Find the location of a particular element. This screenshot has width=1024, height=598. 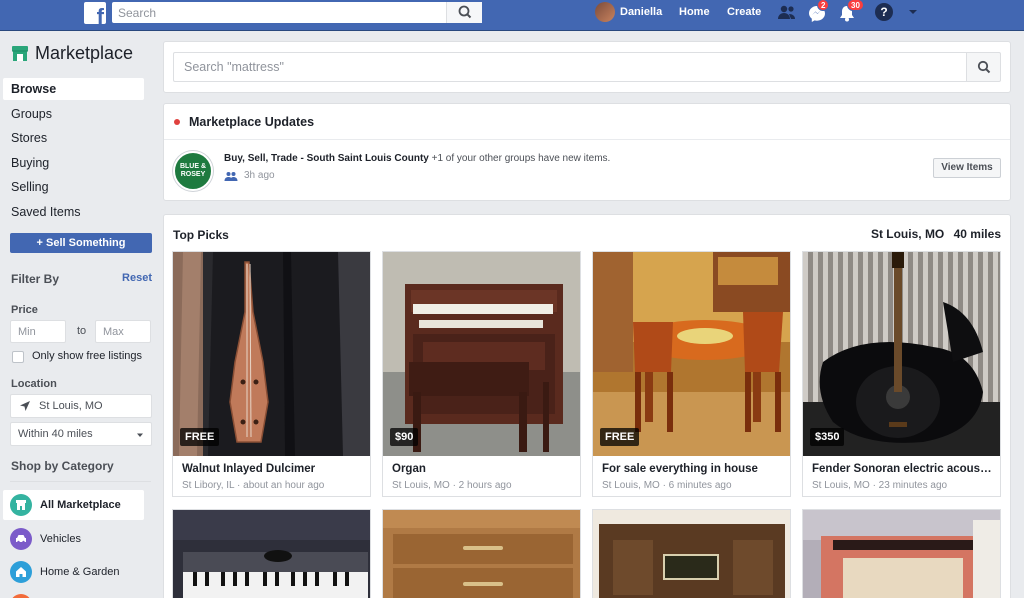

nav-stores: Stores is located at coordinates (73, 138).